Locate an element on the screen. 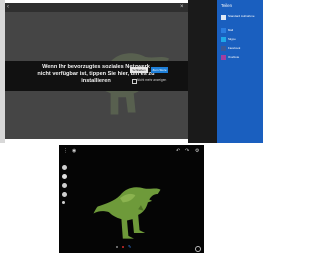 This screenshot has width=320, height=253. back-arrow-icon: ‹ is located at coordinates (10, 7).